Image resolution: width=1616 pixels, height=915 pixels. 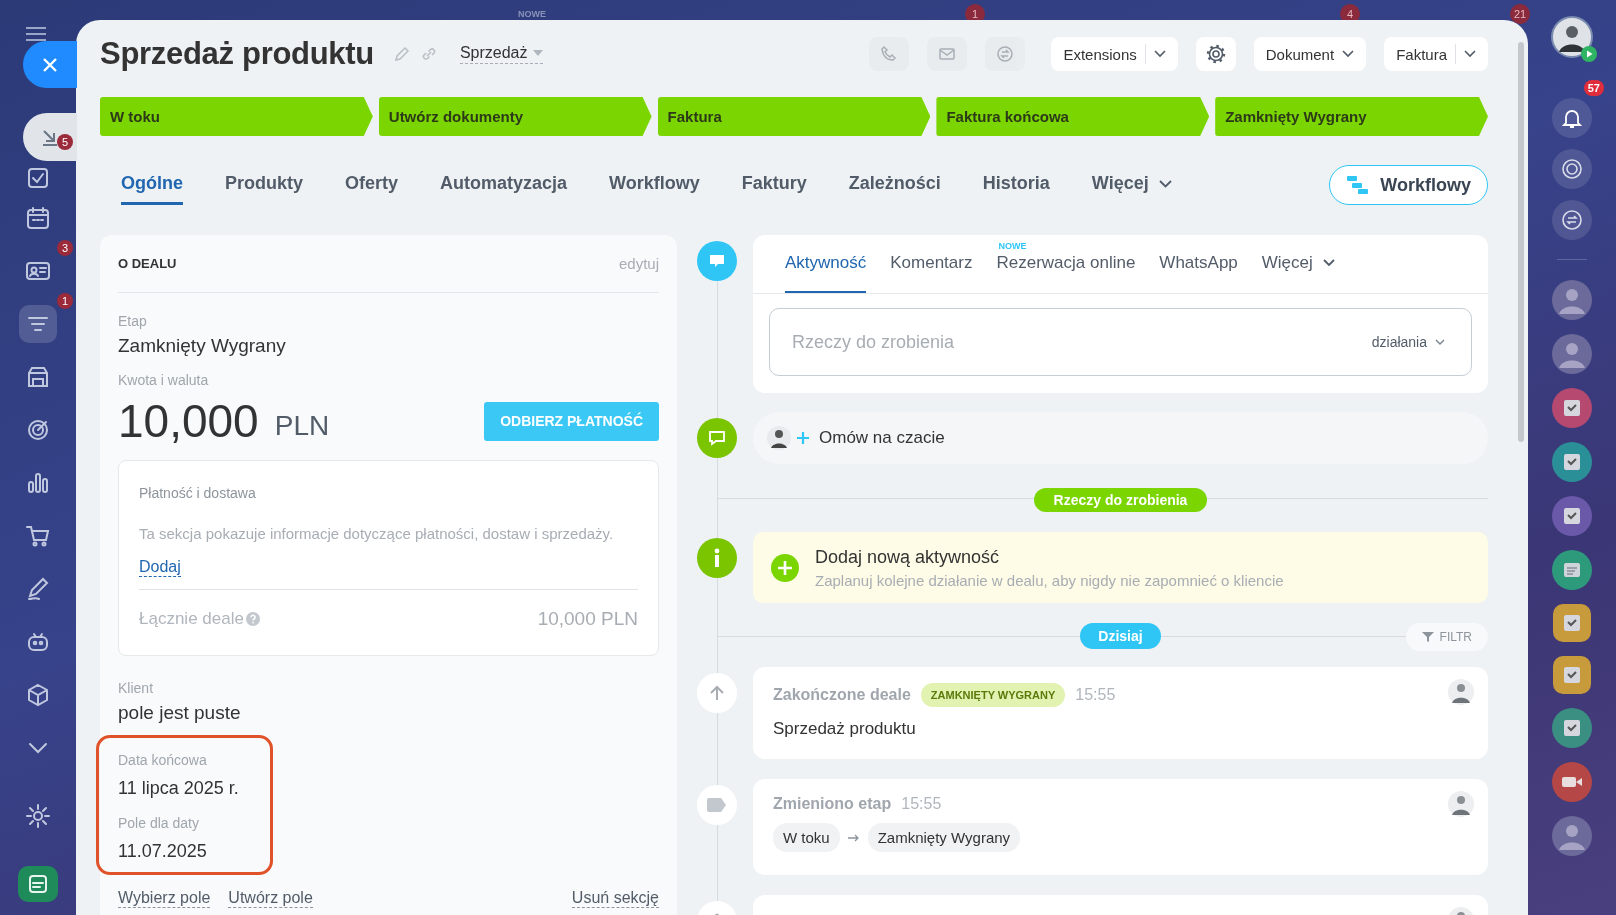 What do you see at coordinates (654, 185) in the screenshot?
I see `tab: Workflowy` at bounding box center [654, 185].